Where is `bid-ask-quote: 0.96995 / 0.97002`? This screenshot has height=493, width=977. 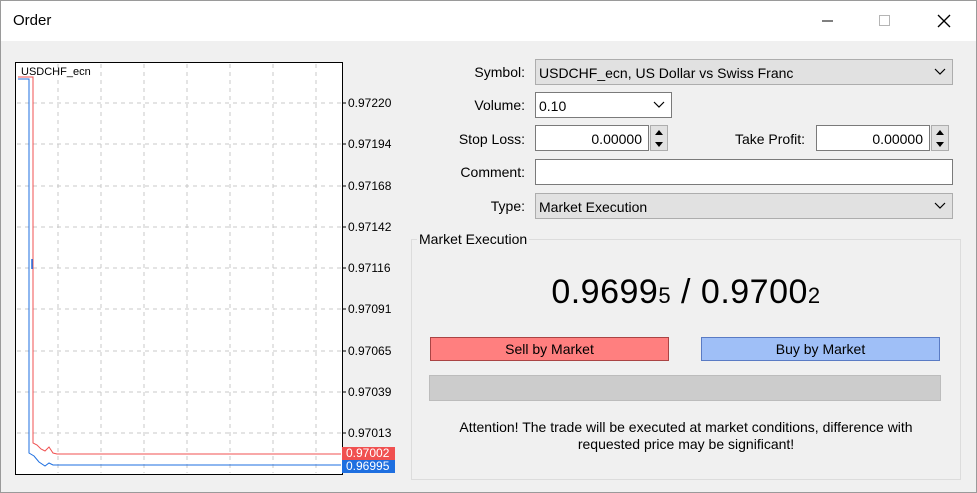 bid-ask-quote: 0.96995 / 0.97002 is located at coordinates (686, 292).